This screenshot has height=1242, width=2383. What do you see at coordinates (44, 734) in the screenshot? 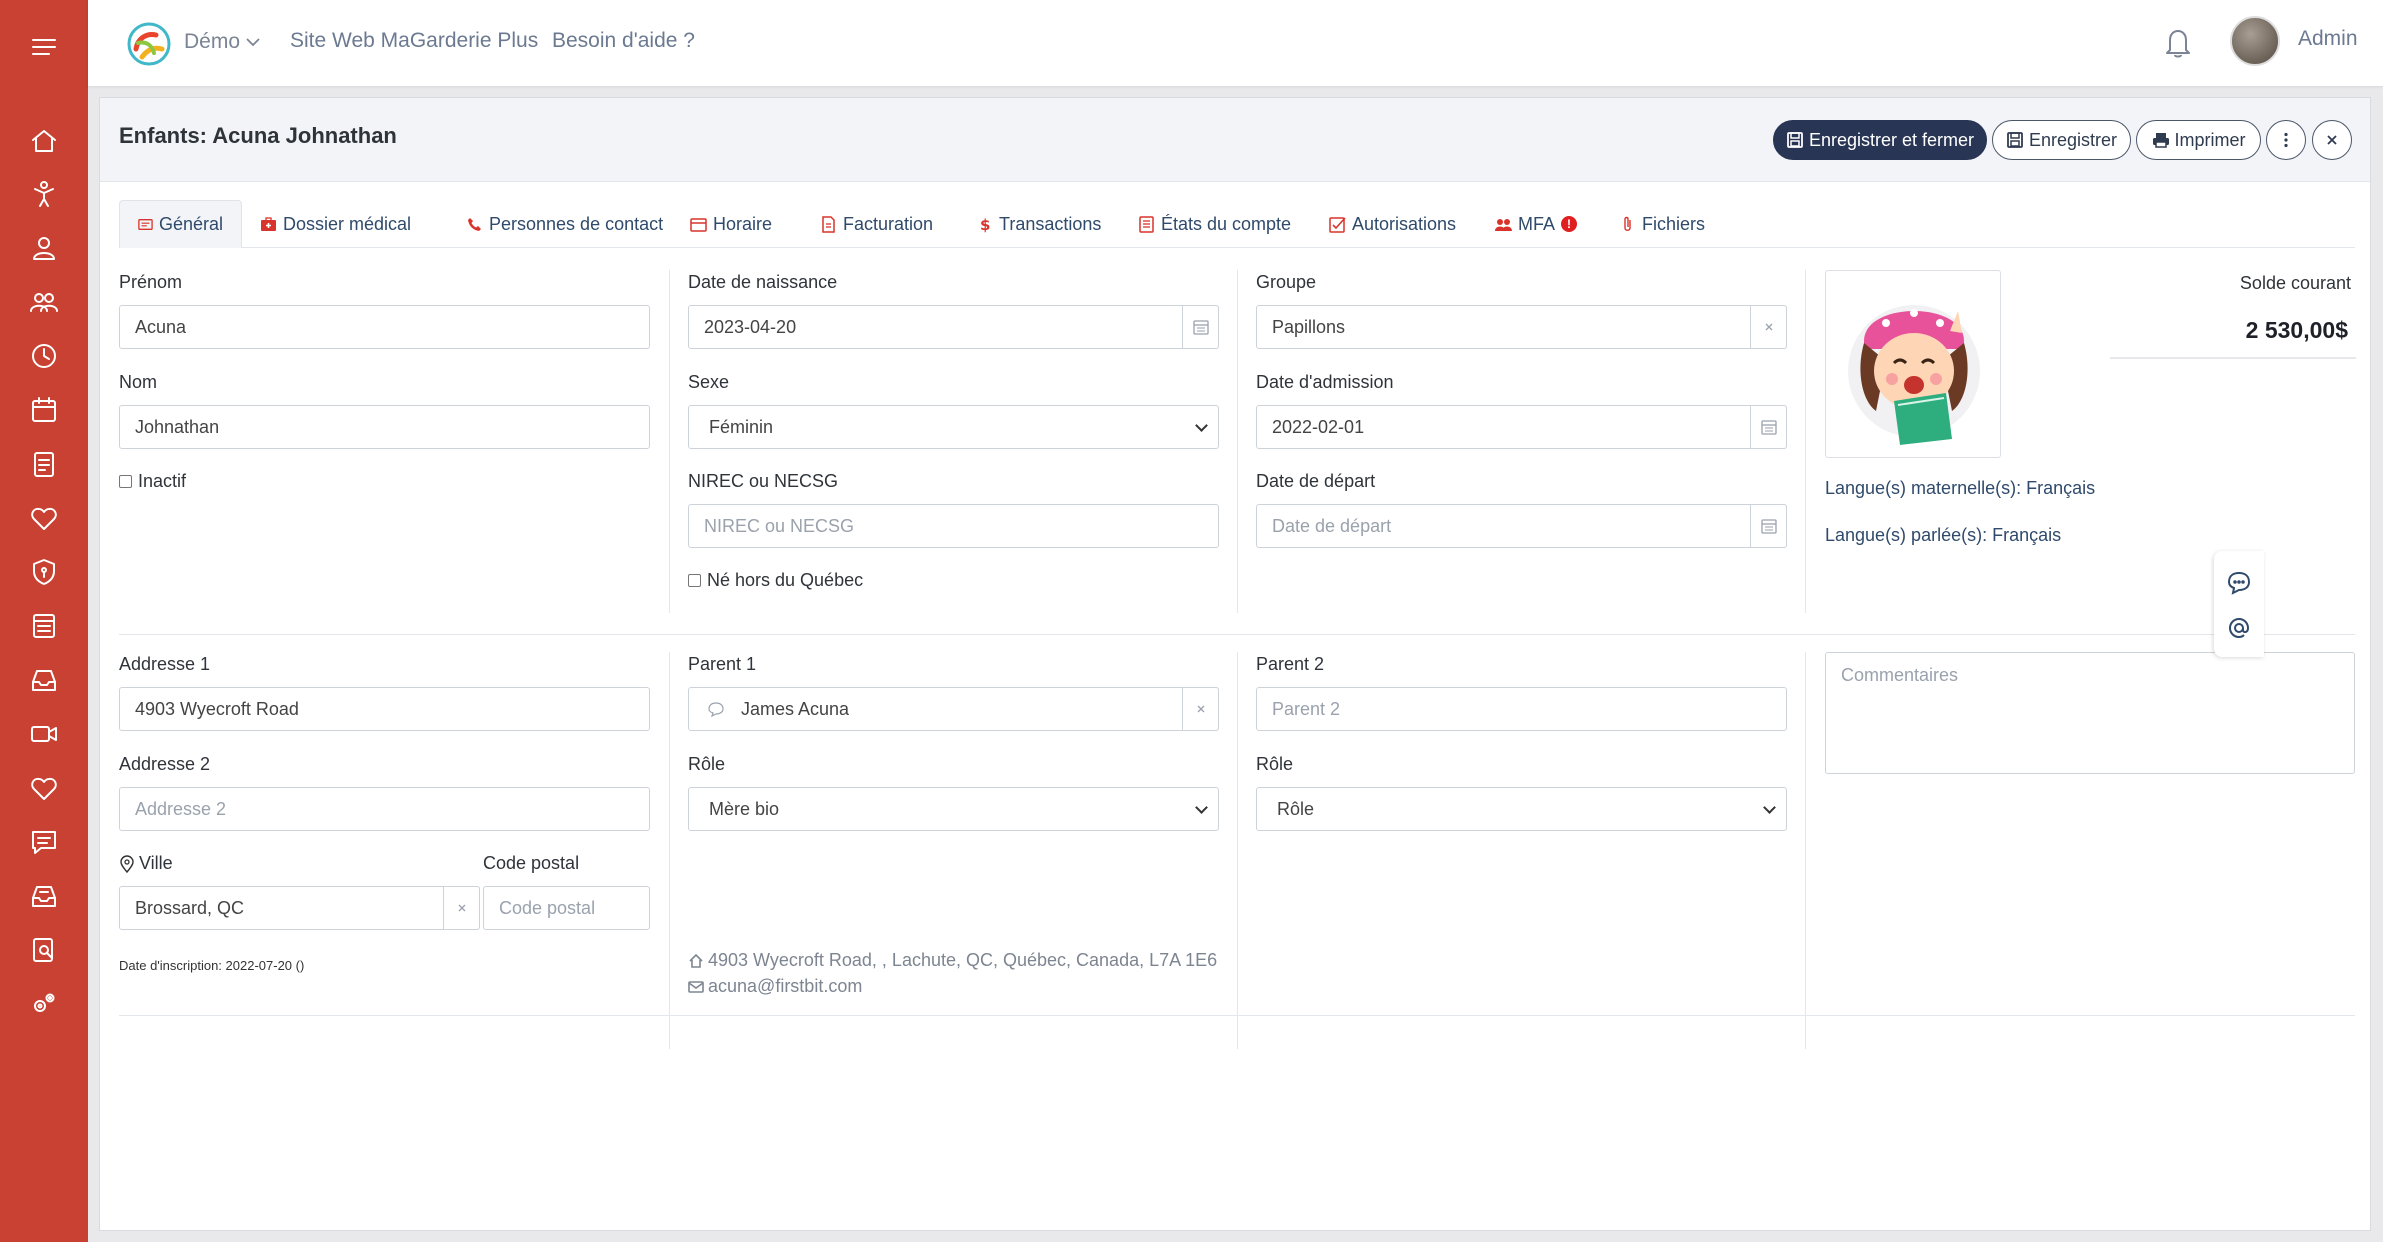
I see `video-icon` at bounding box center [44, 734].